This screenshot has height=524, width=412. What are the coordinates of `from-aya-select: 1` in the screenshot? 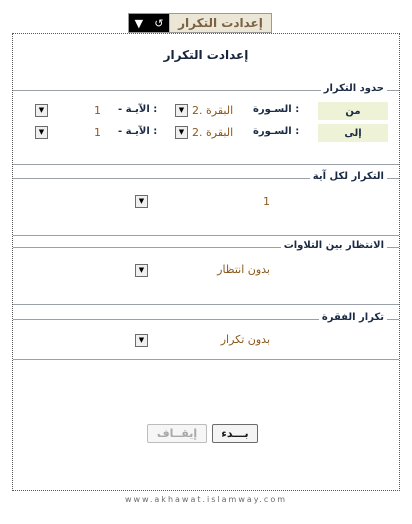 It's located at (78, 110).